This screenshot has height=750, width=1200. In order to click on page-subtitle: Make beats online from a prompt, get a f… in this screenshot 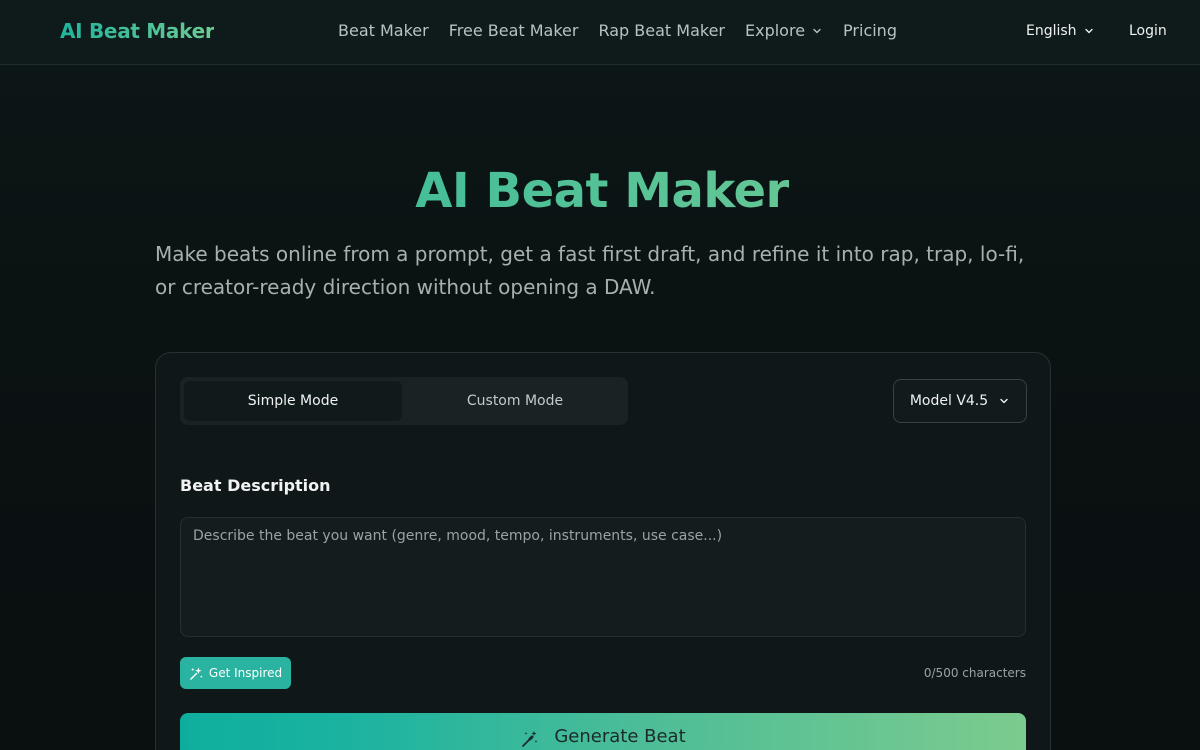, I will do `click(590, 270)`.